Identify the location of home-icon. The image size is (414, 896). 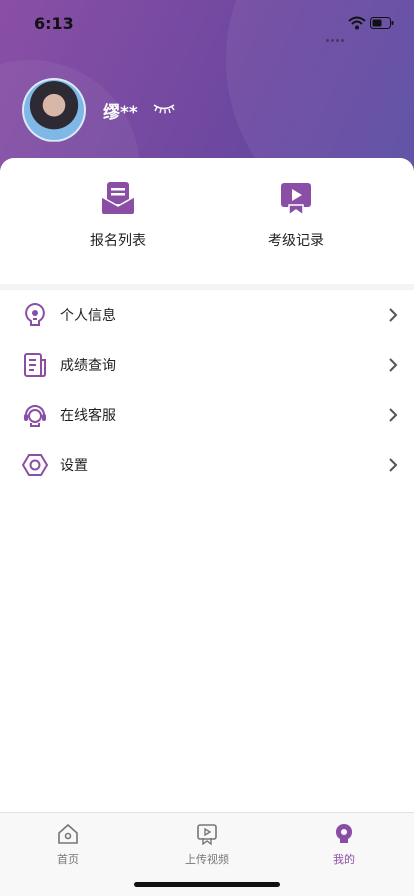
(68, 833).